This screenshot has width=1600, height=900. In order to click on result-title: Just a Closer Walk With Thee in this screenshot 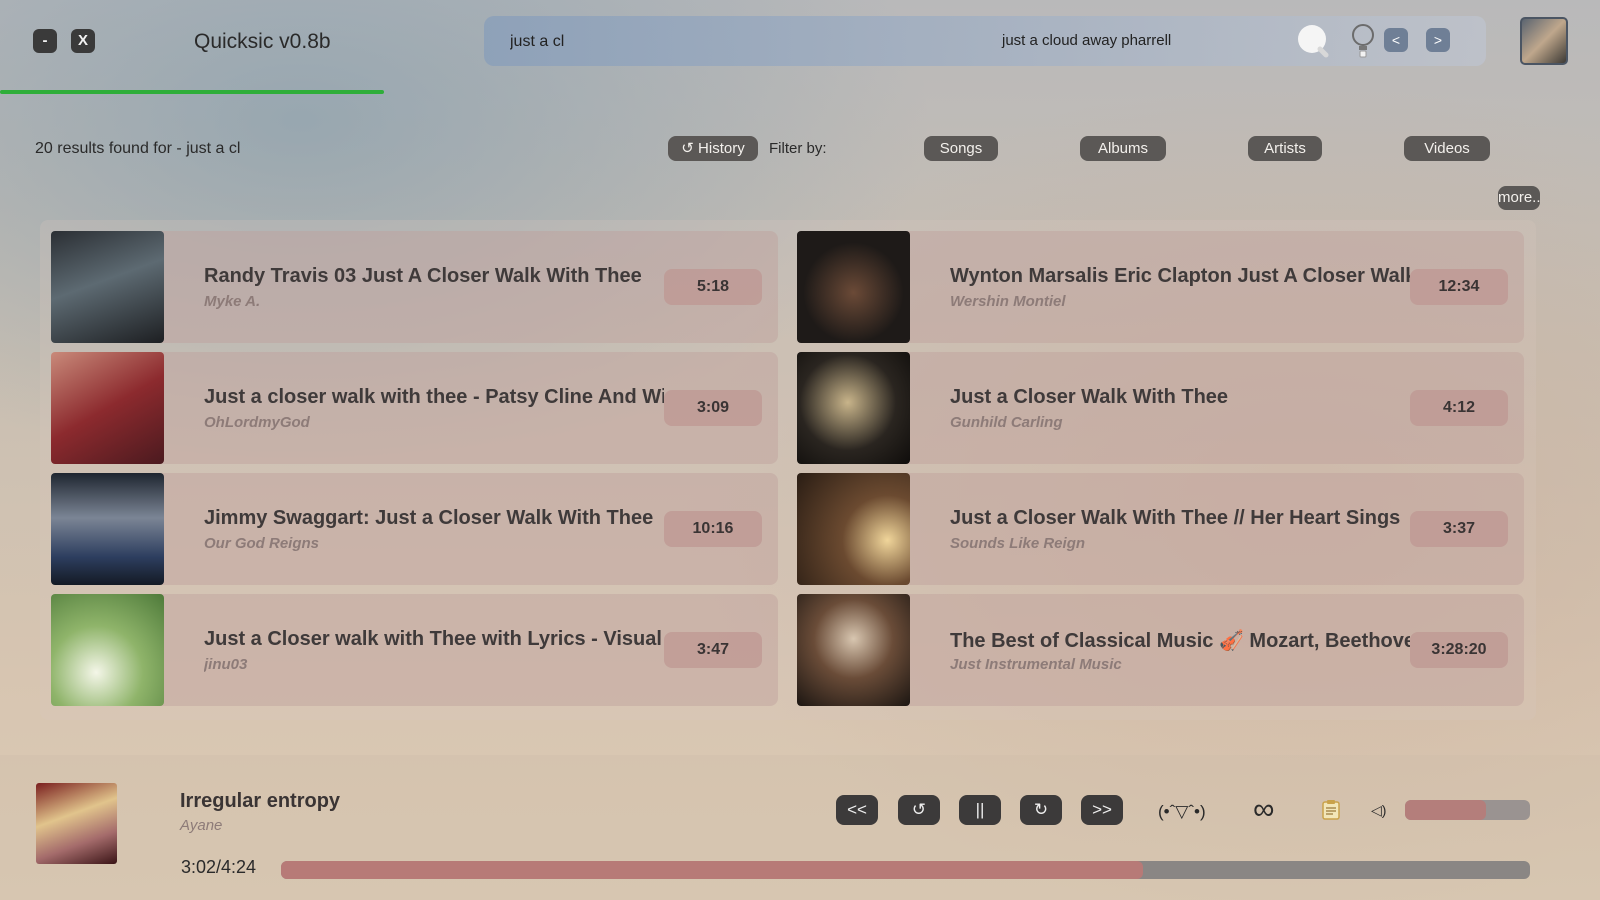, I will do `click(1089, 397)`.